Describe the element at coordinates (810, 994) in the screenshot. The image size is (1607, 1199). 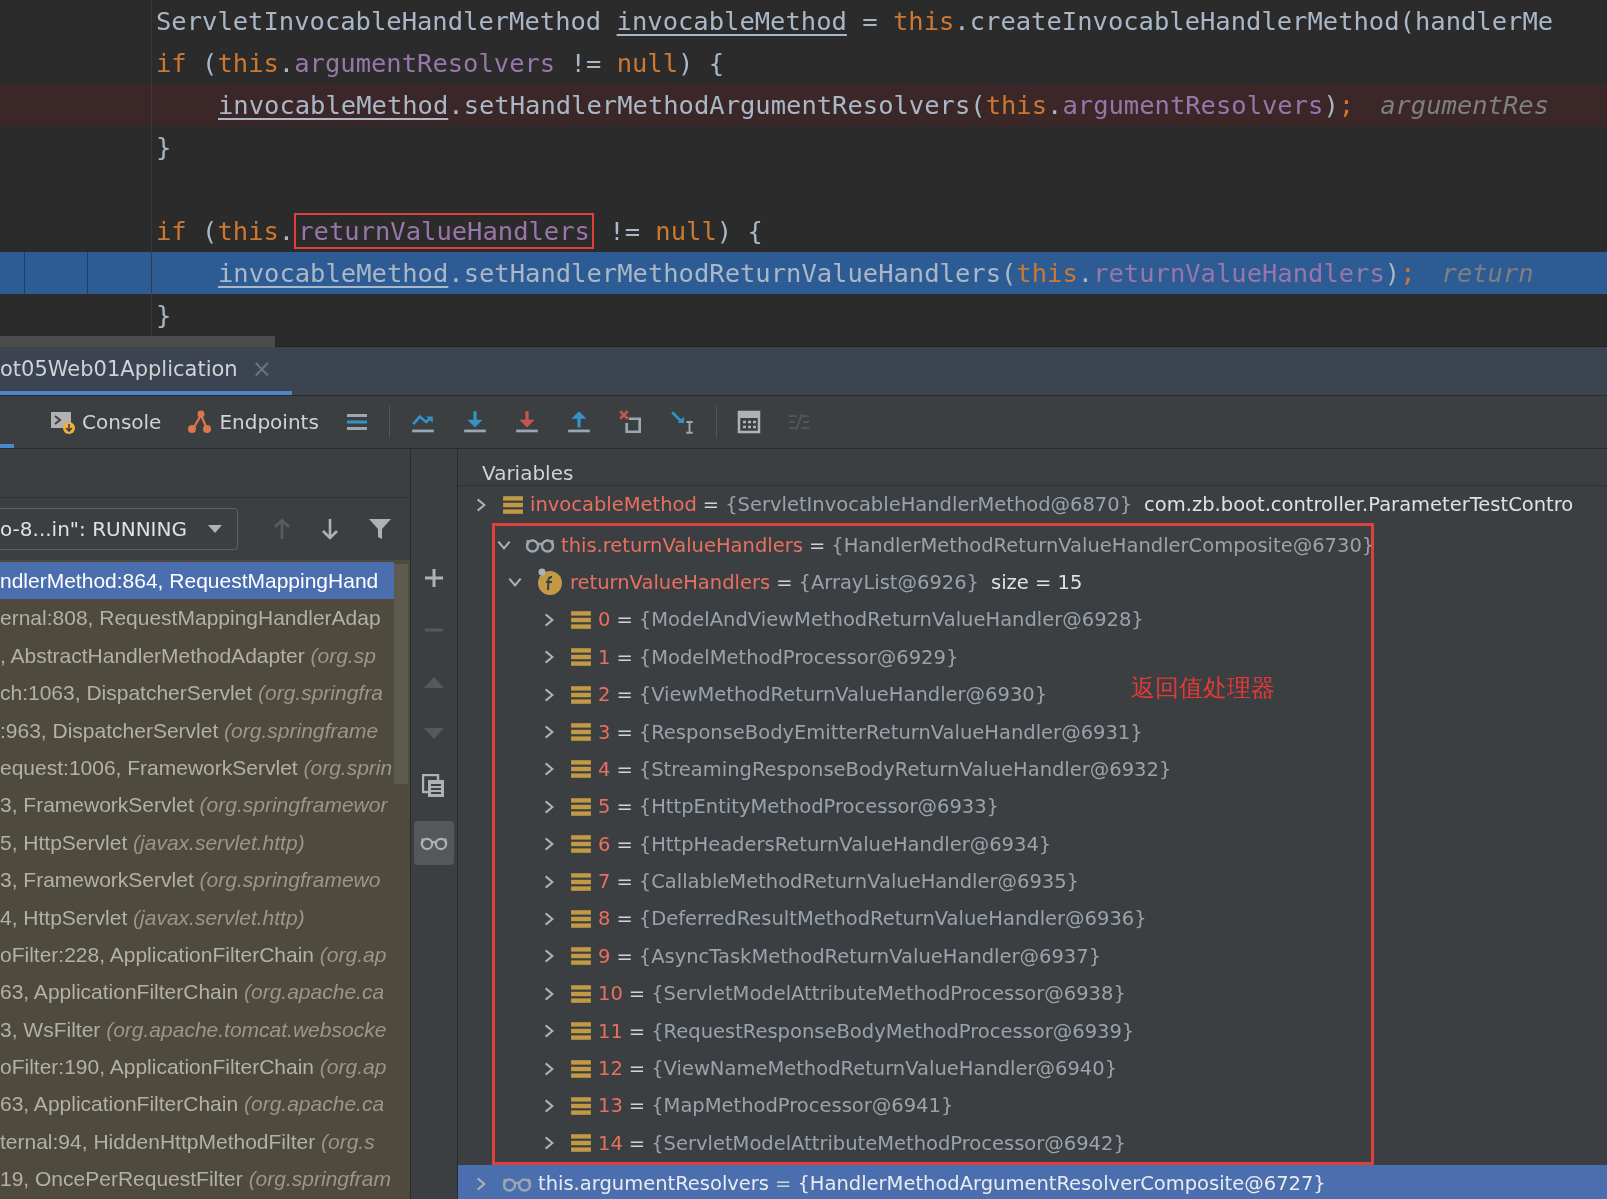
I see `variable-row: 10 = {ServletModelAttributeMethodProcessor@6938}` at that location.